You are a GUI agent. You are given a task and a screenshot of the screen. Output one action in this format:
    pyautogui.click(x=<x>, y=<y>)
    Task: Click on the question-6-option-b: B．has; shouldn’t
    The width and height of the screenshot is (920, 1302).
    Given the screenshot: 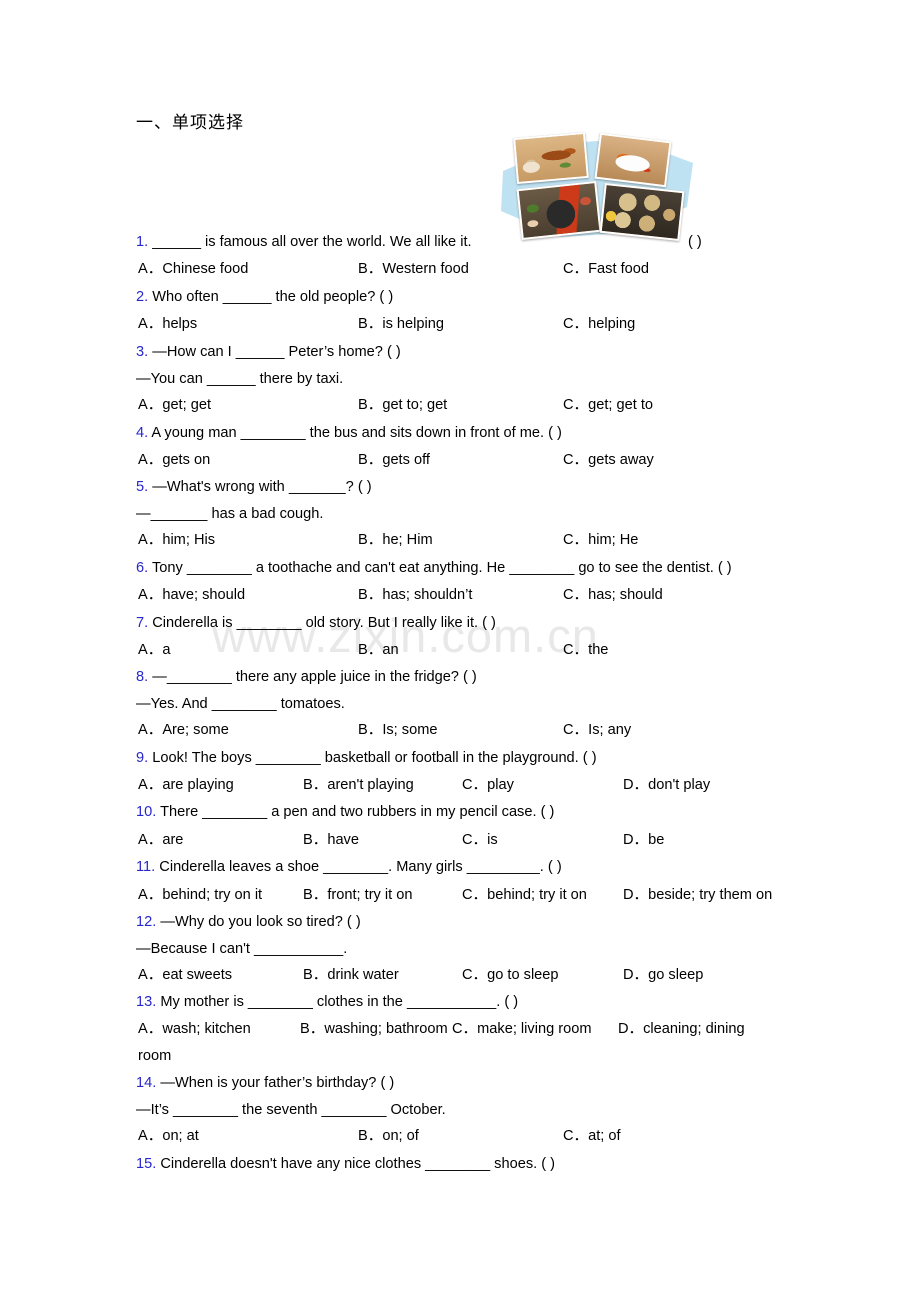 What is the action you would take?
    pyautogui.click(x=415, y=595)
    